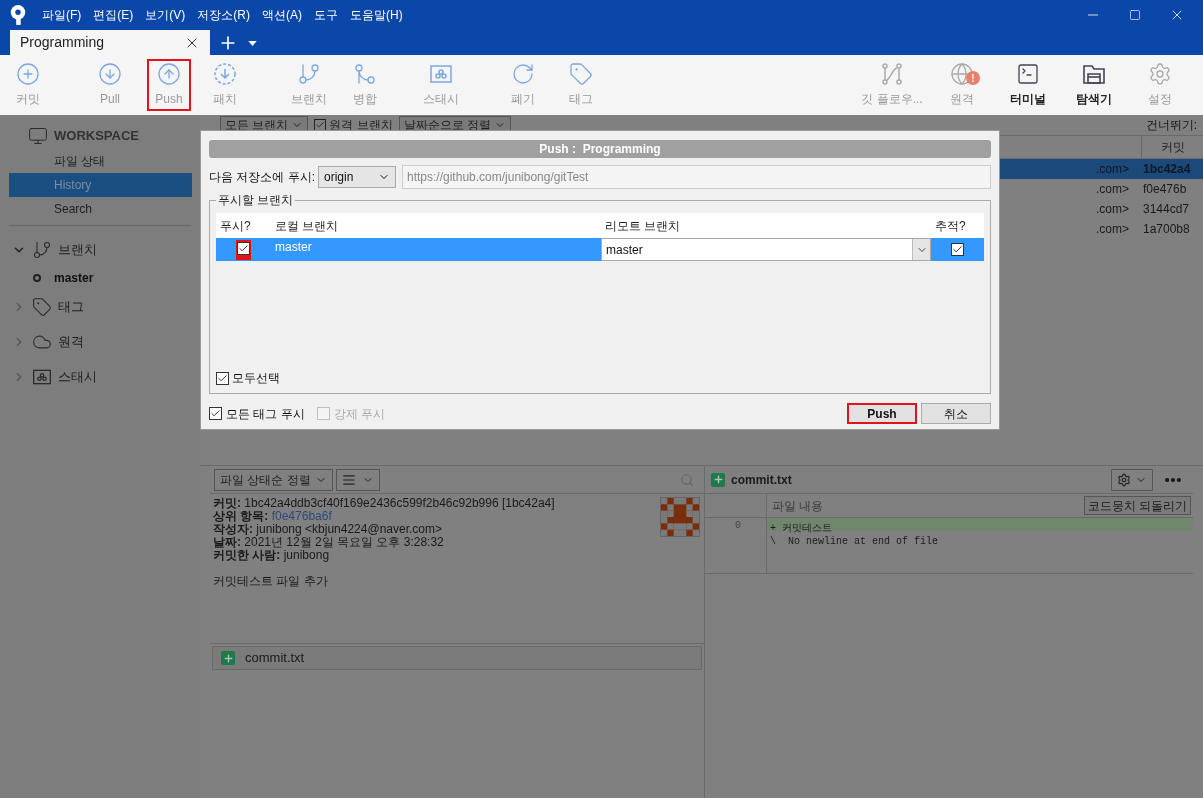 Image resolution: width=1203 pixels, height=798 pixels. I want to click on toolbar-button: 패치, so click(225, 85).